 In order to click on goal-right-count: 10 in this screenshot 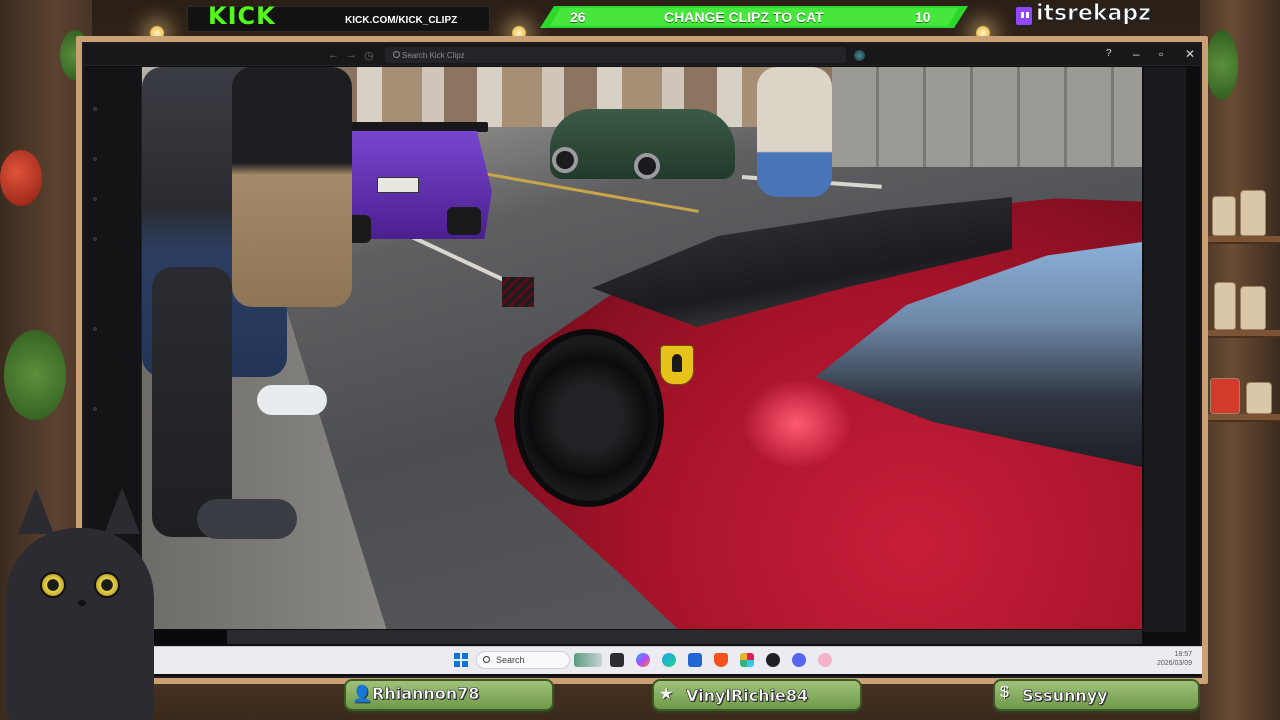, I will do `click(923, 17)`.